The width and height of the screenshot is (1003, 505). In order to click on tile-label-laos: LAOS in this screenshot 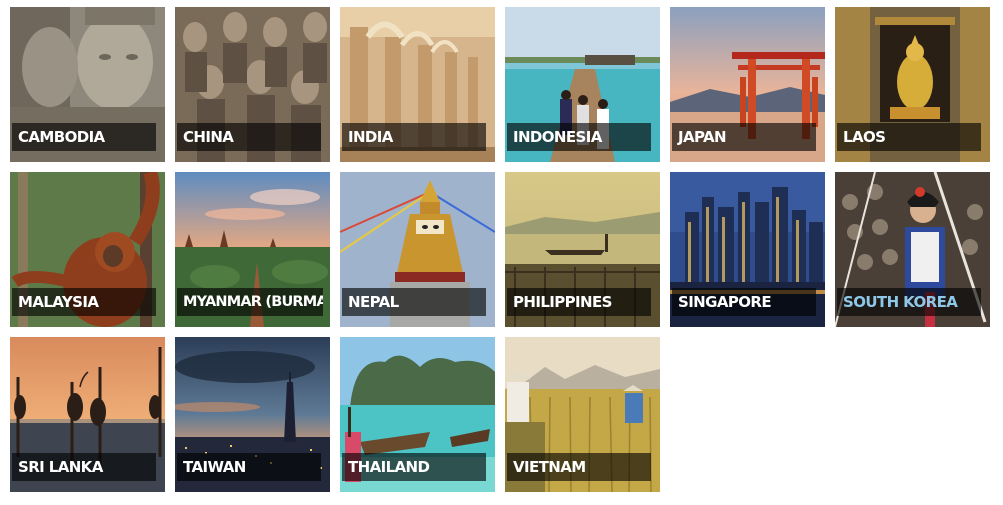, I will do `click(909, 137)`.